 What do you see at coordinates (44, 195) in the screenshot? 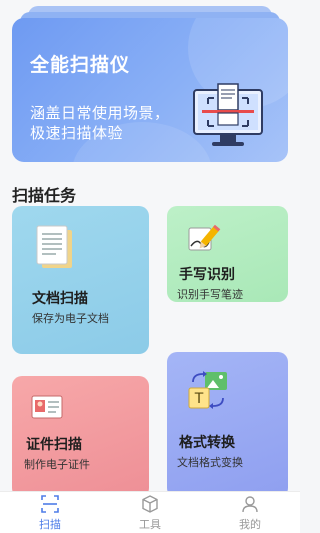
I see `section-title: 扫描任务` at bounding box center [44, 195].